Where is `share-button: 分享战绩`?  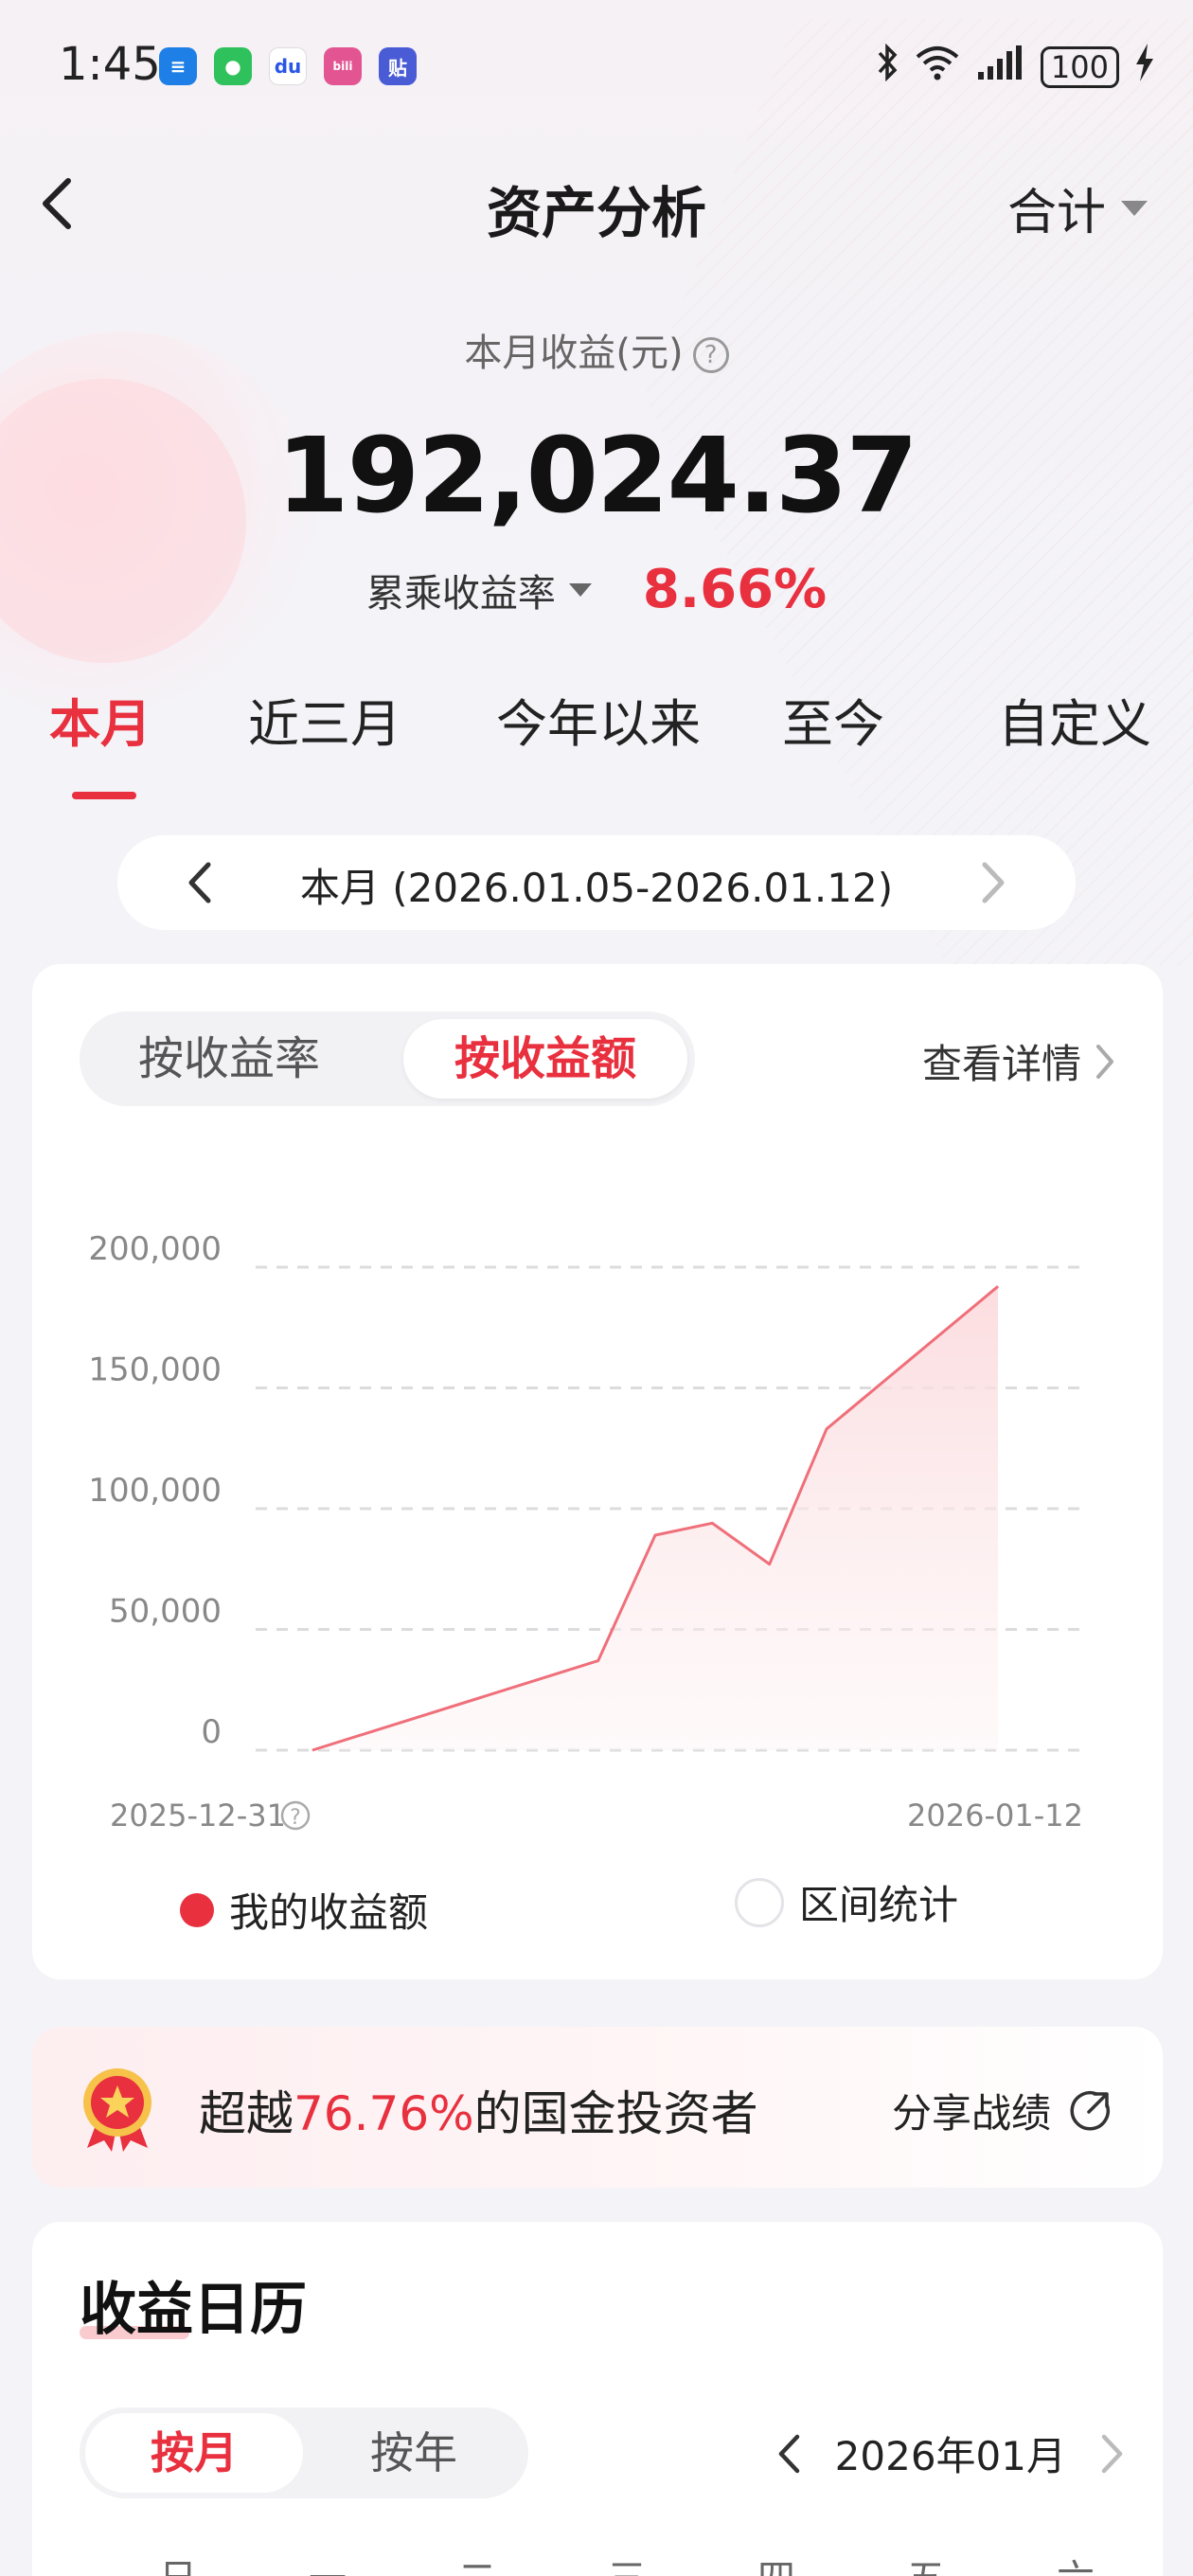
share-button: 分享战绩 is located at coordinates (1002, 2110).